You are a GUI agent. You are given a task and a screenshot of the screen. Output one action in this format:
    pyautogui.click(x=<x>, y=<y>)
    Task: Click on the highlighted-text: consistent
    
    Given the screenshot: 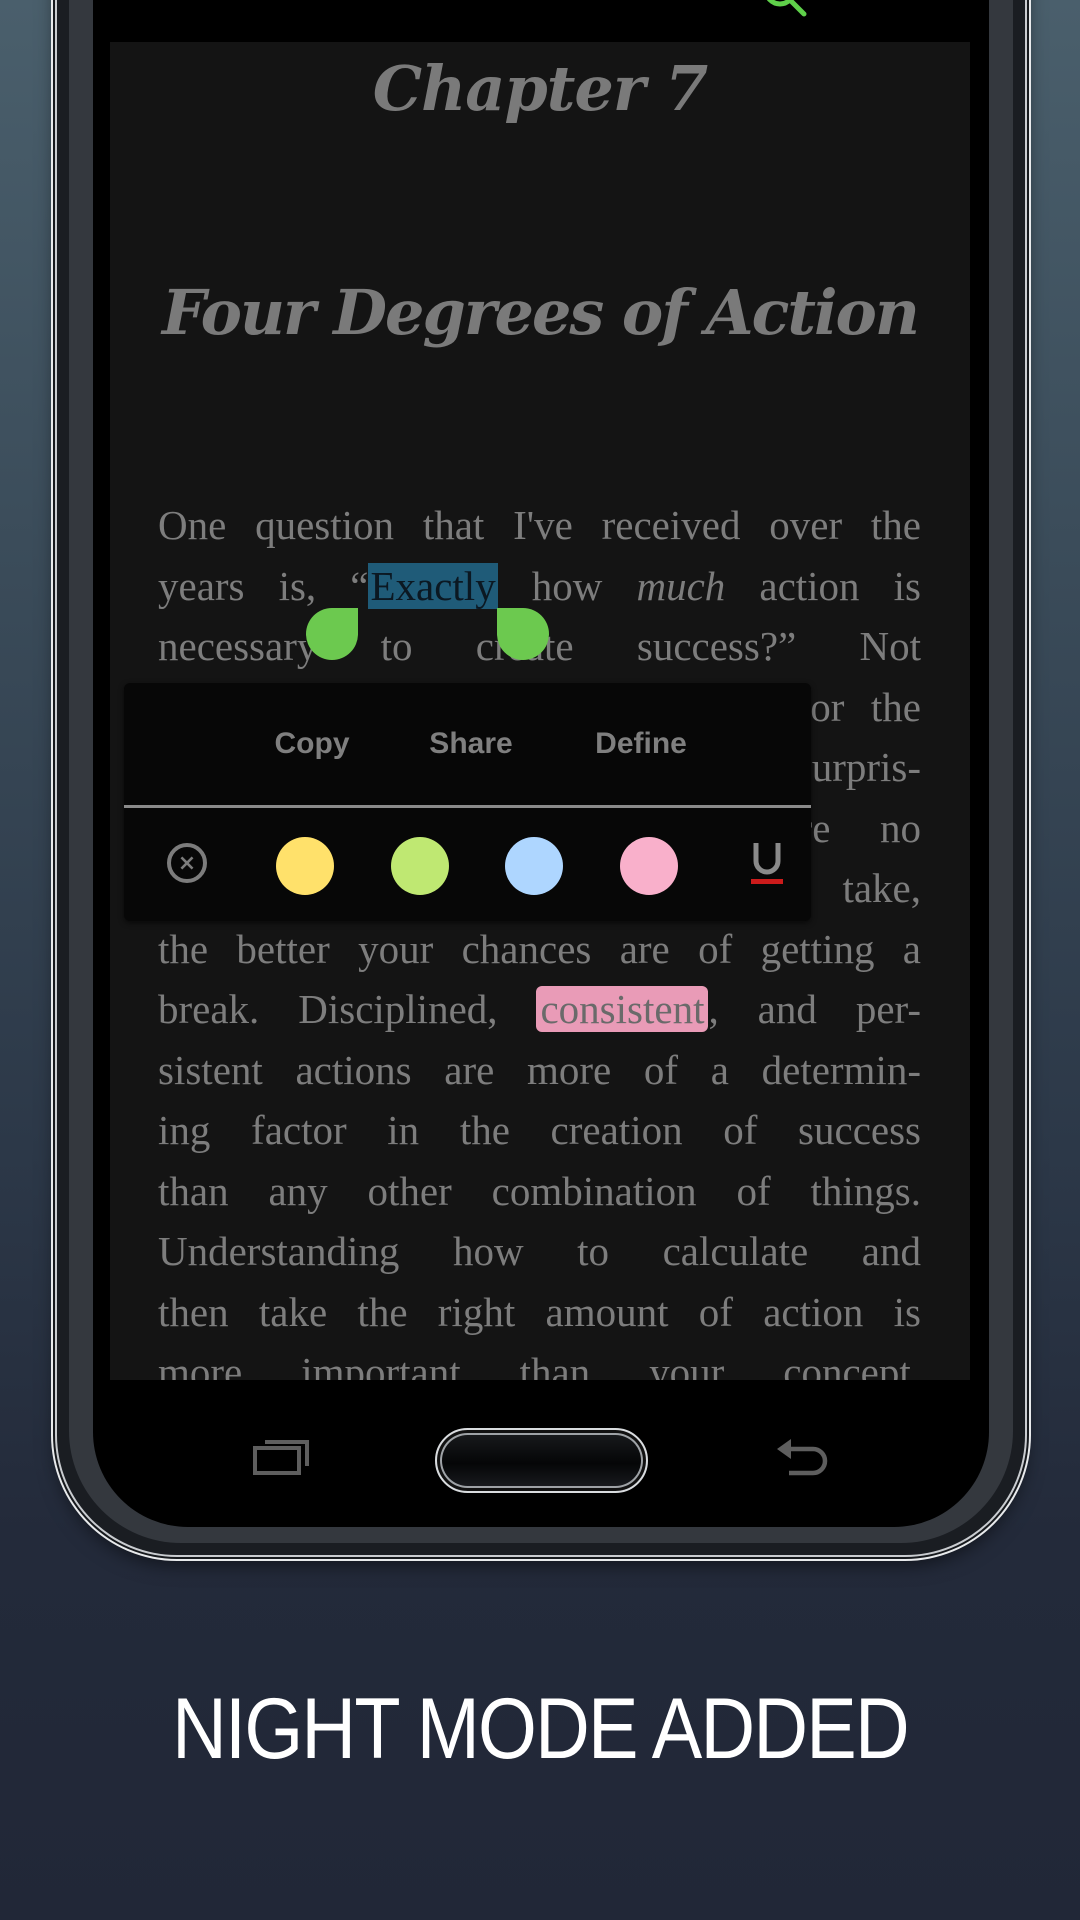 What is the action you would take?
    pyautogui.click(x=622, y=1009)
    